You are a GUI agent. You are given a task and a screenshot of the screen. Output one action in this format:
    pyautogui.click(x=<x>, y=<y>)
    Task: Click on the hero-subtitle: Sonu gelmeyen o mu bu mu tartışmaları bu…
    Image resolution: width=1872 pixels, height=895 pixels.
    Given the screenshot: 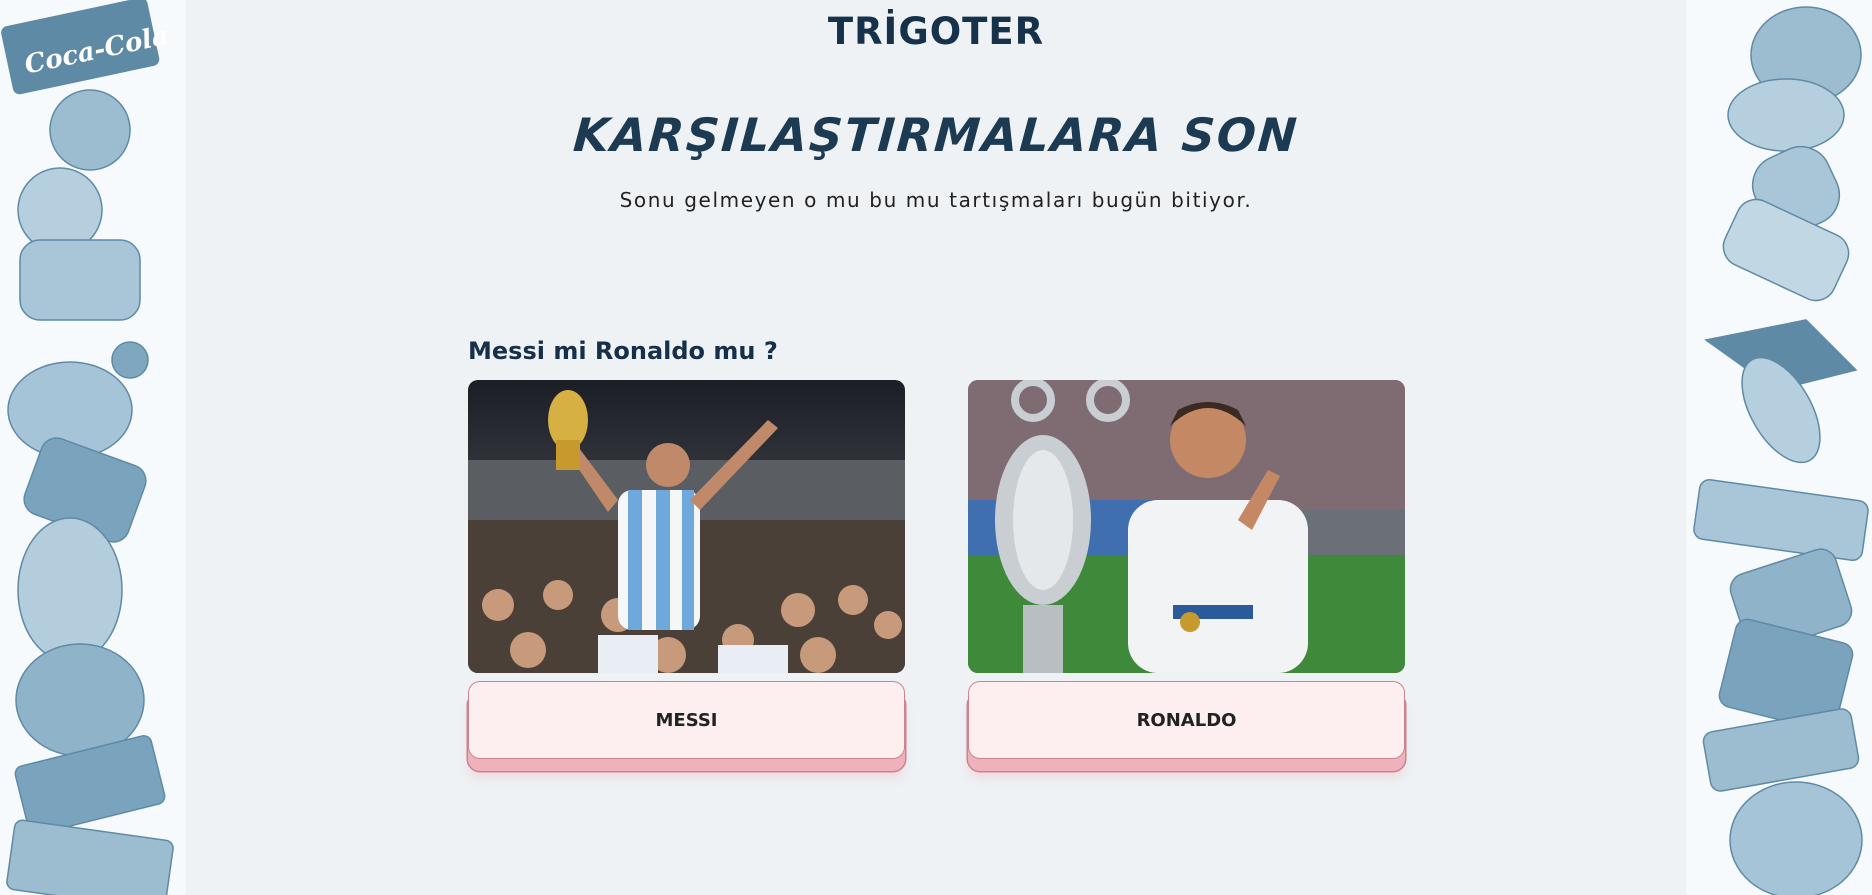 What is the action you would take?
    pyautogui.click(x=936, y=200)
    